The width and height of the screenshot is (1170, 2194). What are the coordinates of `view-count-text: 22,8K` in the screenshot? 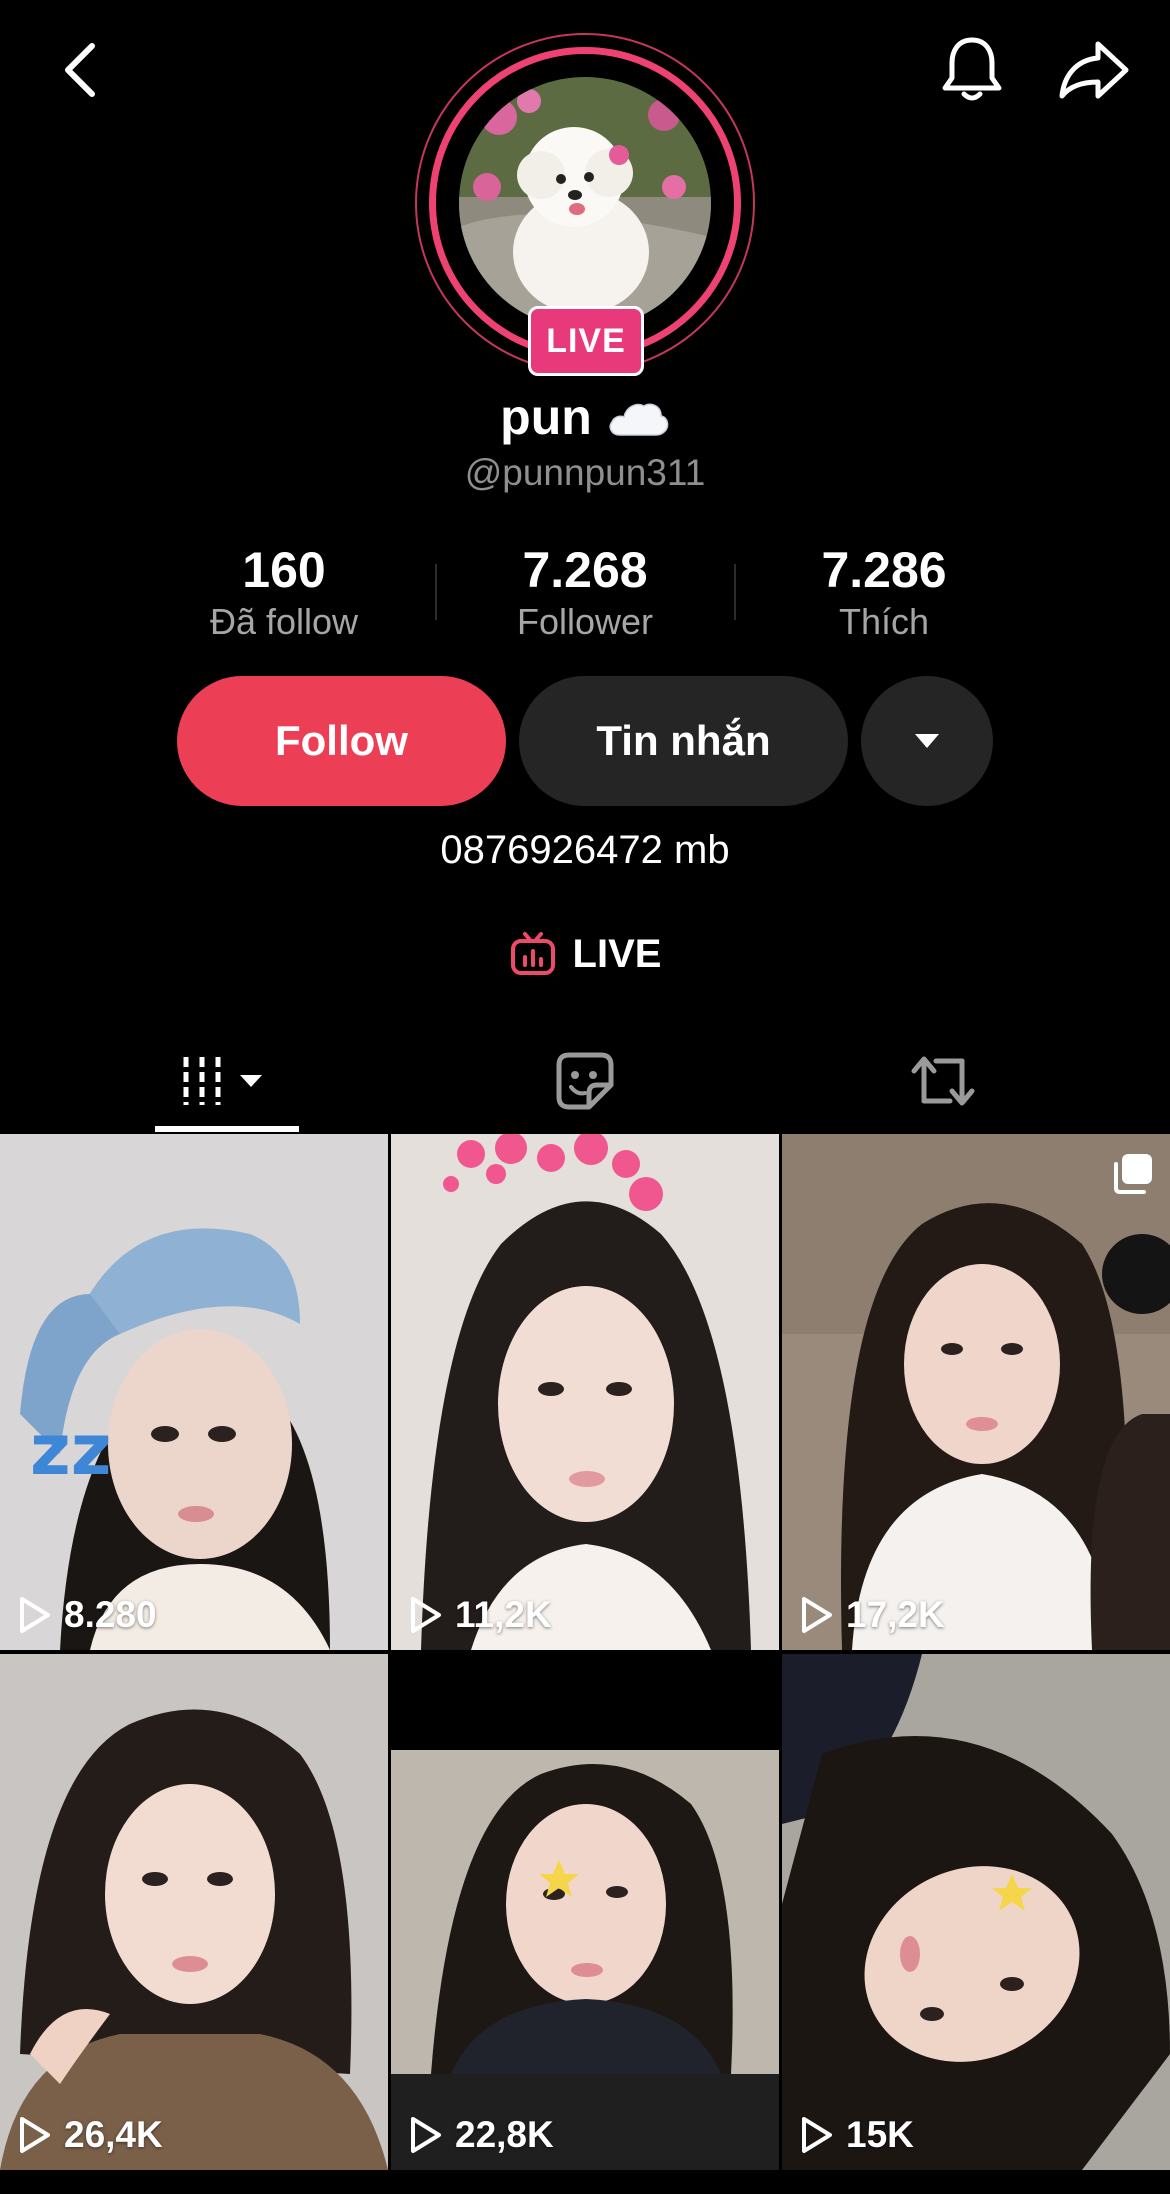 It's located at (504, 2134).